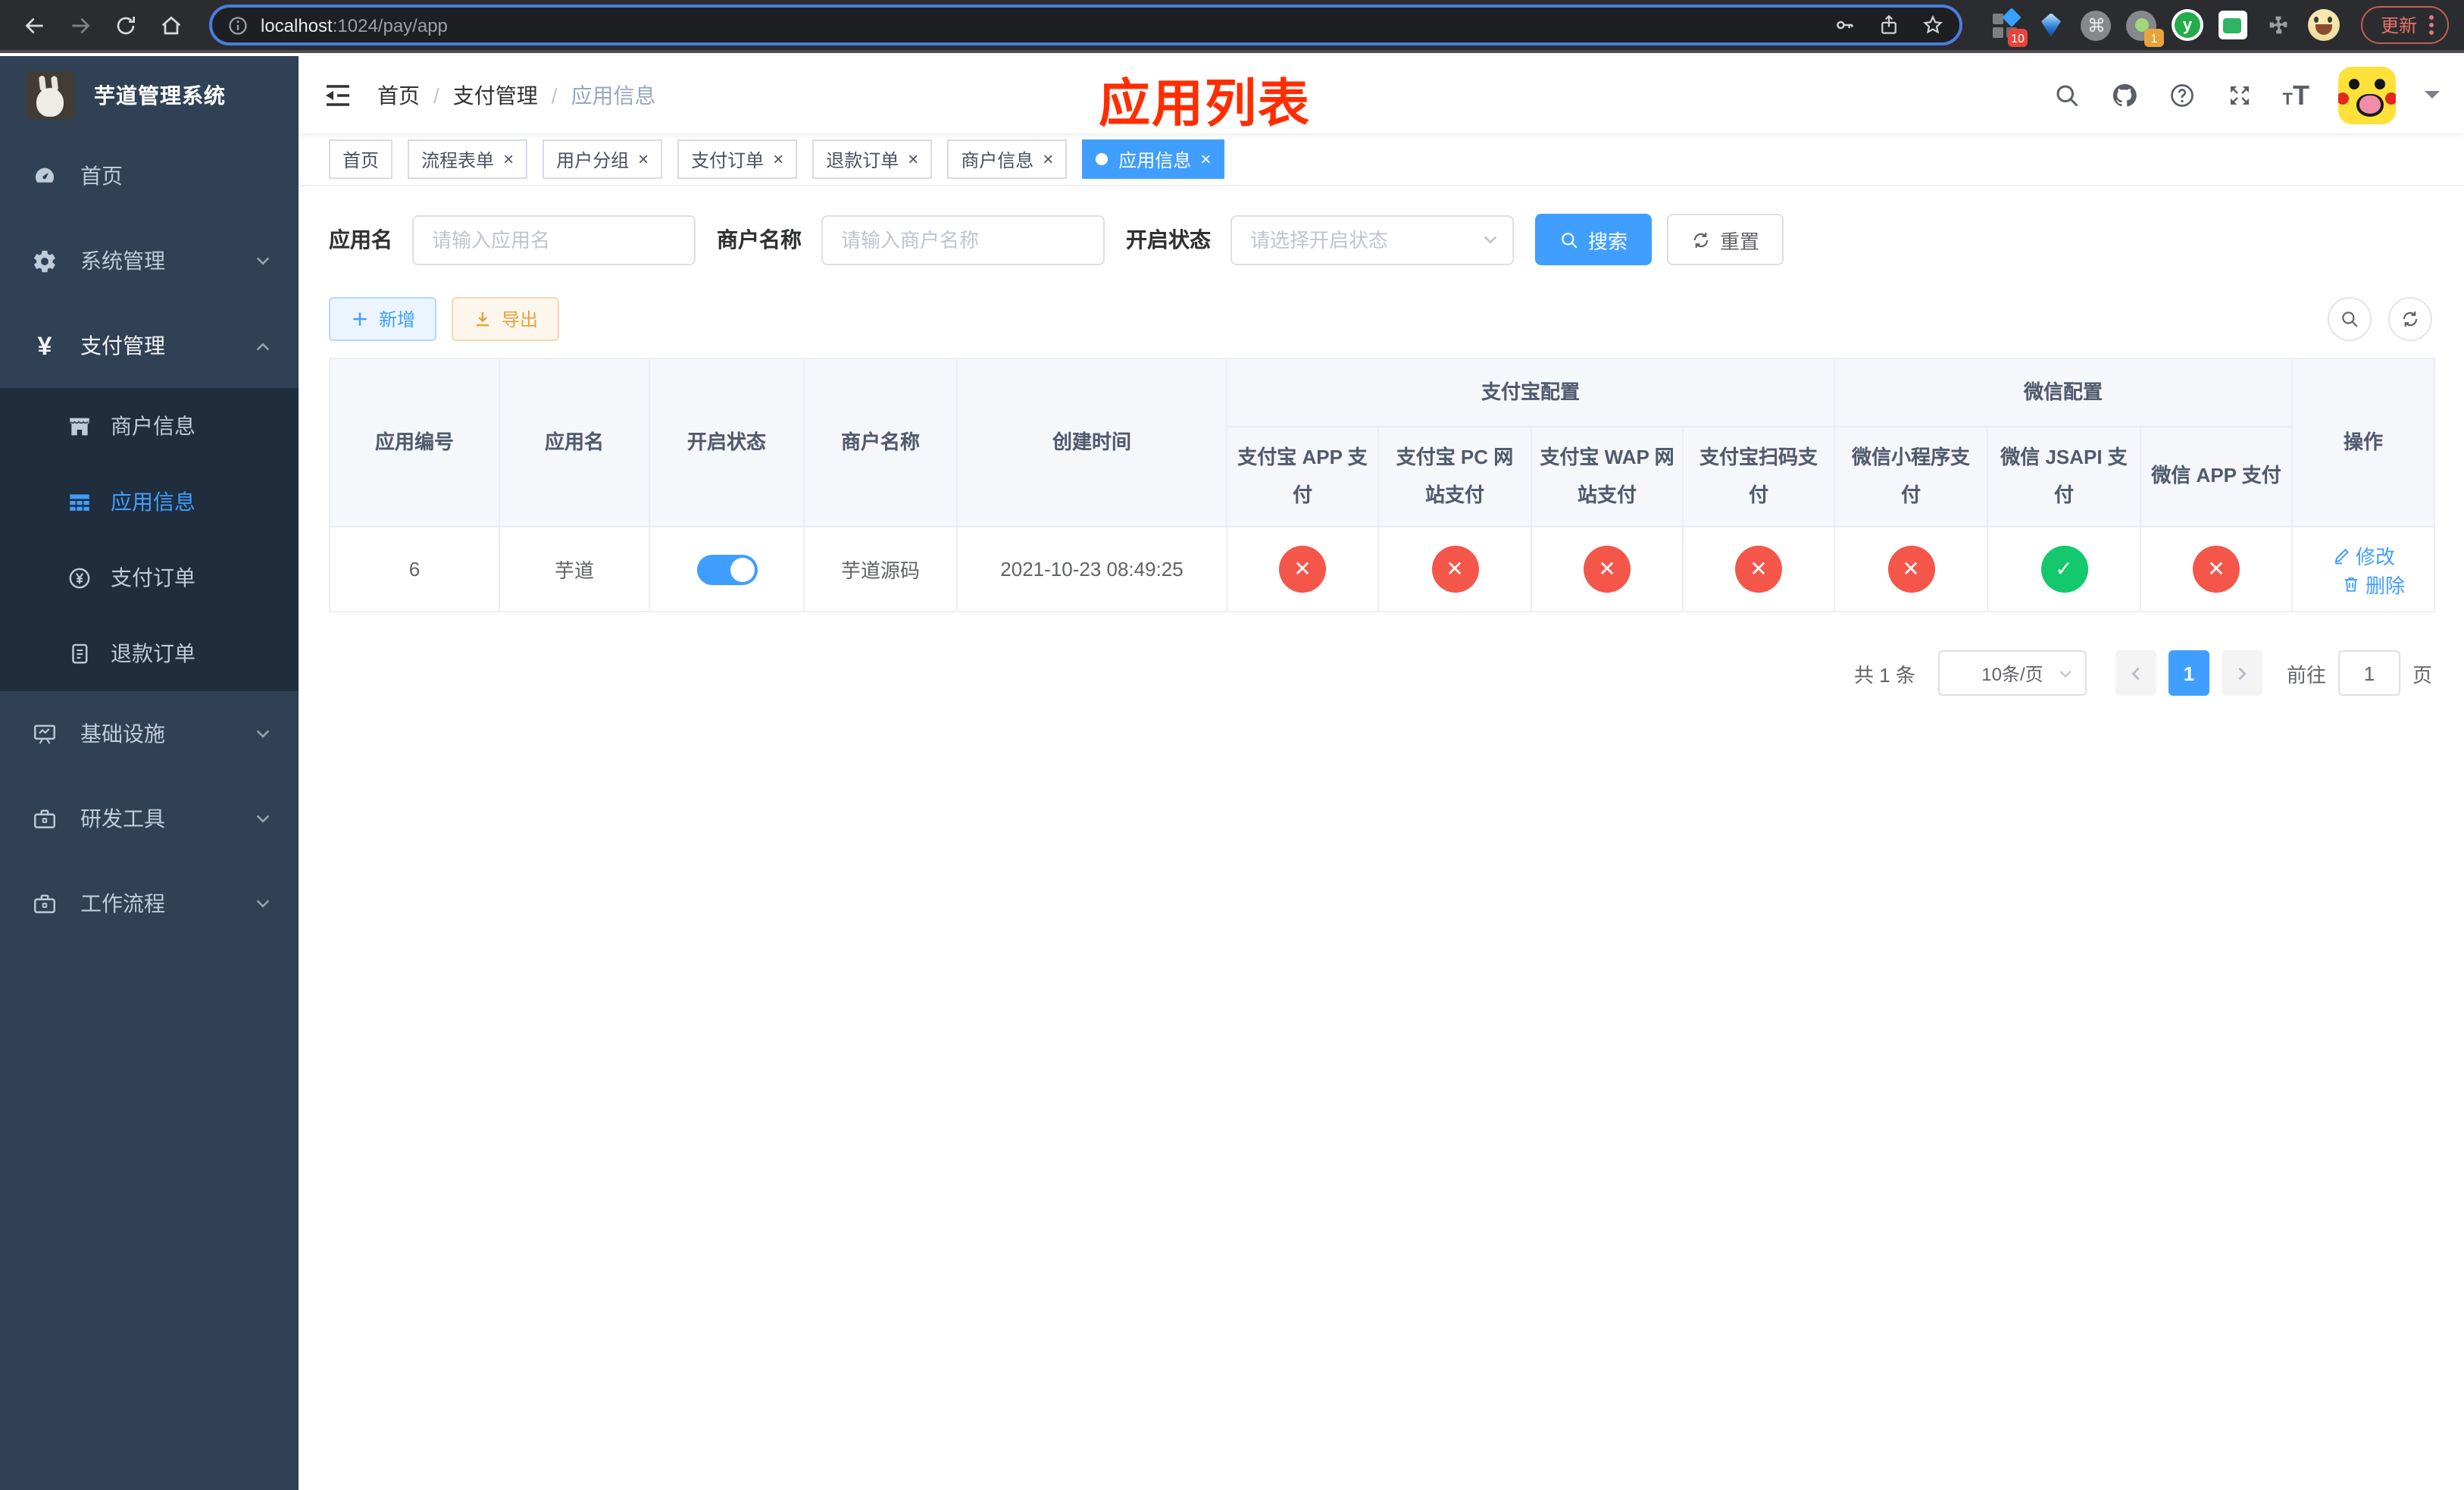  I want to click on breadcrumb-current: 应用信息, so click(613, 95).